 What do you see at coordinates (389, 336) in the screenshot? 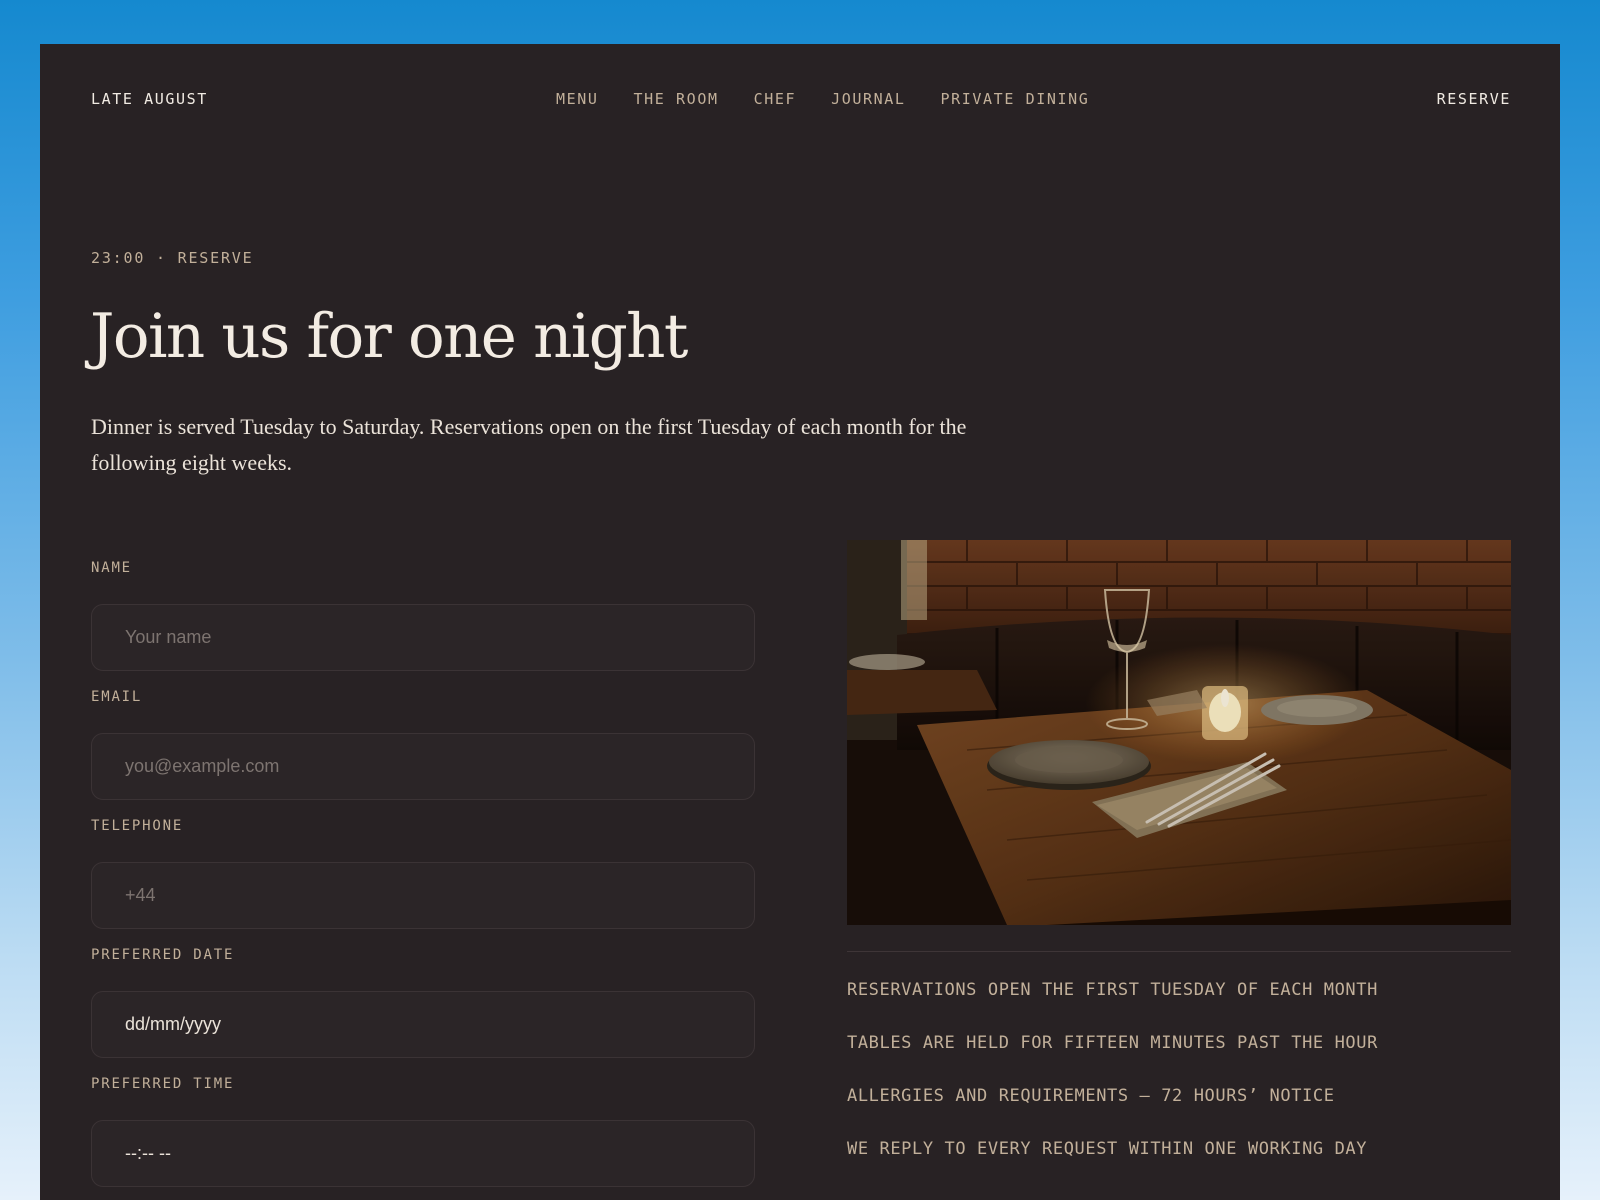
I see `page-title: Join us for one night` at bounding box center [389, 336].